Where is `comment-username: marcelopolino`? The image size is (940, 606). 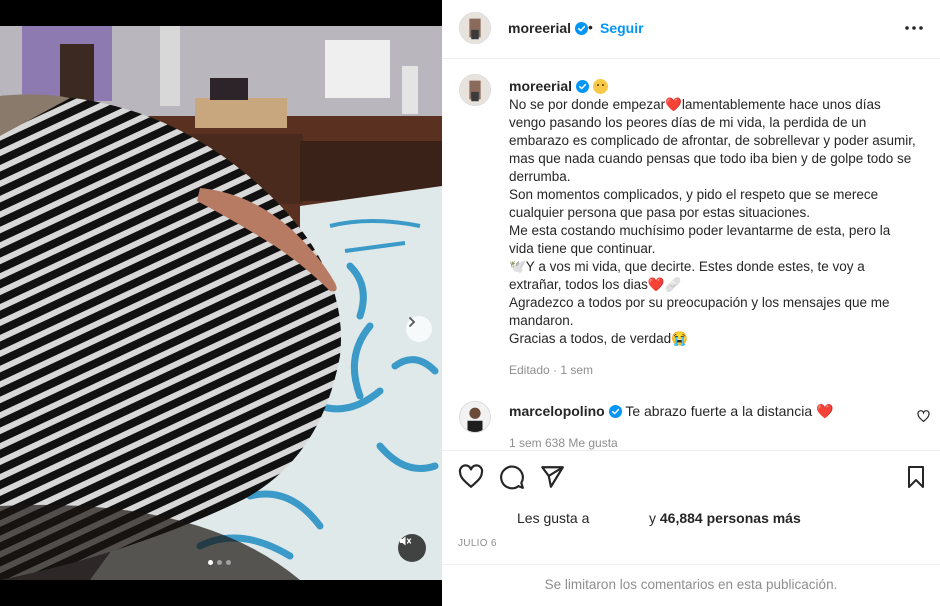
comment-username: marcelopolino is located at coordinates (557, 411).